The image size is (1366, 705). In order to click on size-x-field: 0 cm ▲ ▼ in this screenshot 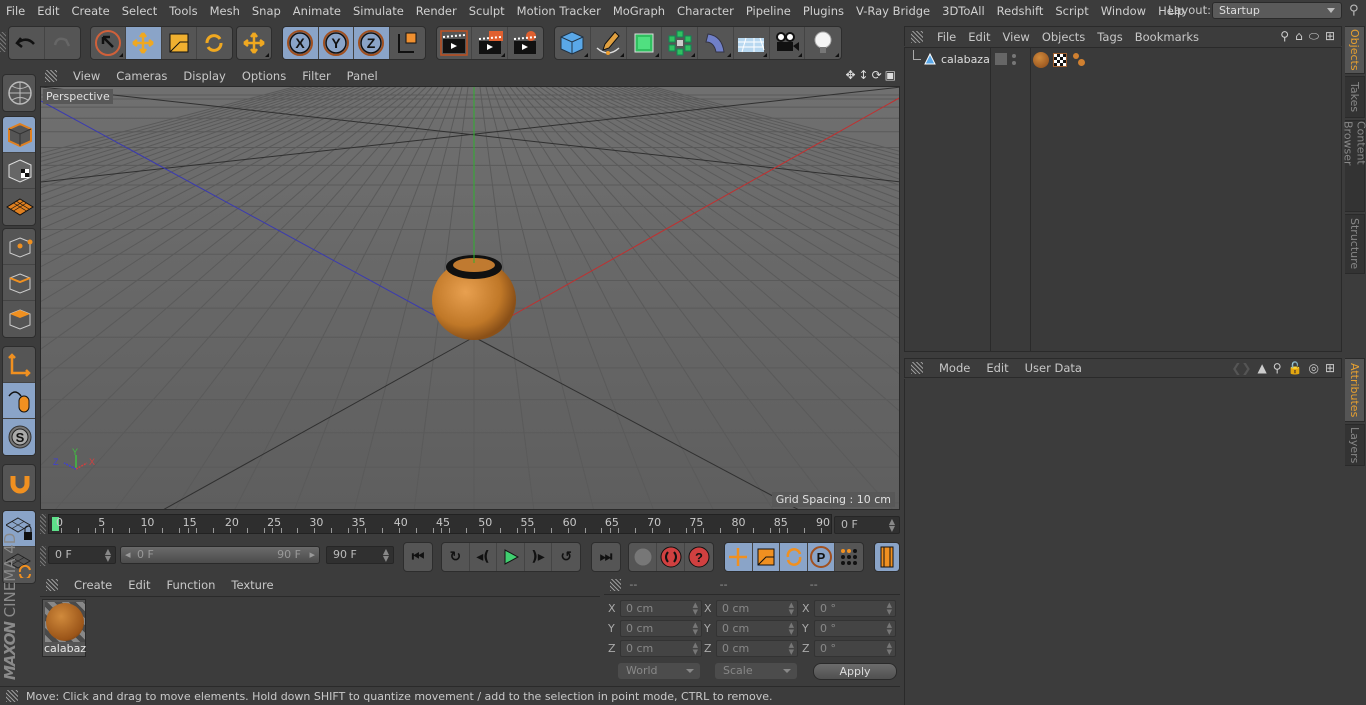, I will do `click(757, 608)`.